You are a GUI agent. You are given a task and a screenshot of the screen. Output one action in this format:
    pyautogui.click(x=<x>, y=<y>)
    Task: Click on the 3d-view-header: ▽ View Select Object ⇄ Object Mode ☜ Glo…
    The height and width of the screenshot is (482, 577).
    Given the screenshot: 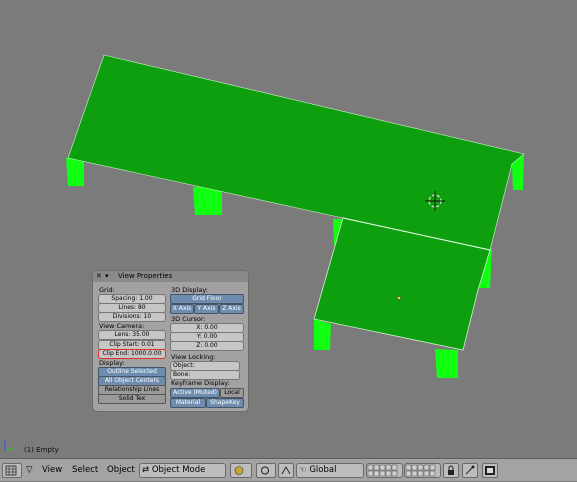 What is the action you would take?
    pyautogui.click(x=288, y=469)
    